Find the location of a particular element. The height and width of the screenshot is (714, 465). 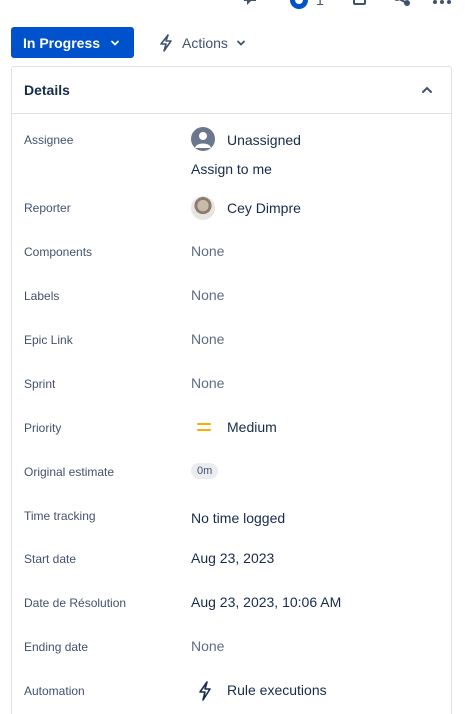

details-panel-header: Details is located at coordinates (231, 90).